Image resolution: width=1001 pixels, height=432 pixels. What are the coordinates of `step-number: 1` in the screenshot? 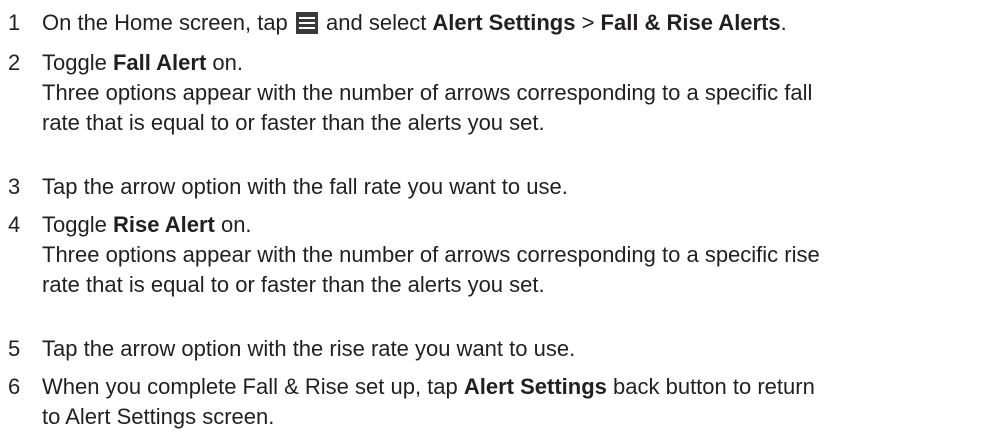 It's located at (14, 22).